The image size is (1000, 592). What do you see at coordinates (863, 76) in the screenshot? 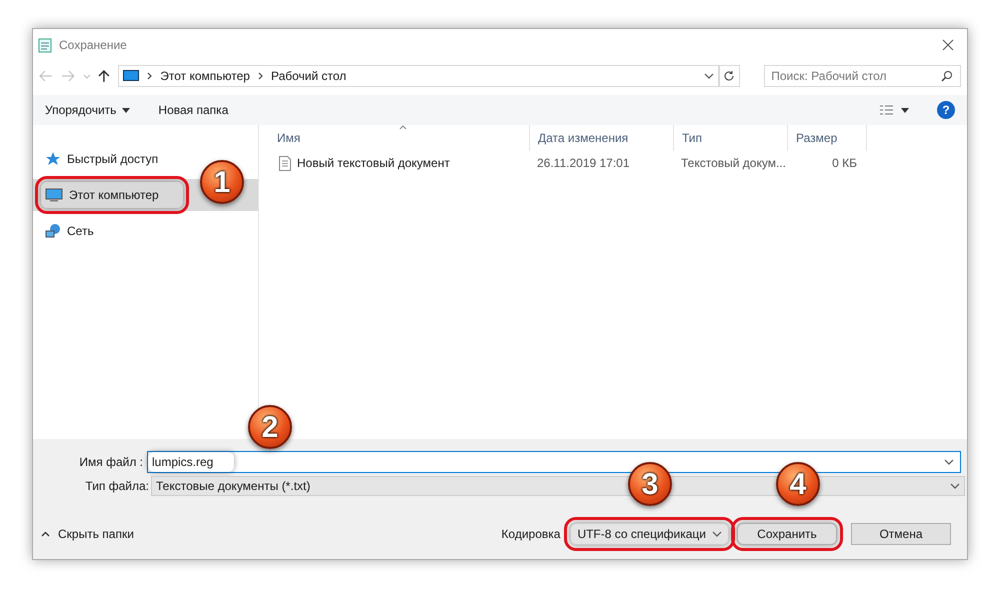
I see `search-field: Поиск: Рабочий стол` at bounding box center [863, 76].